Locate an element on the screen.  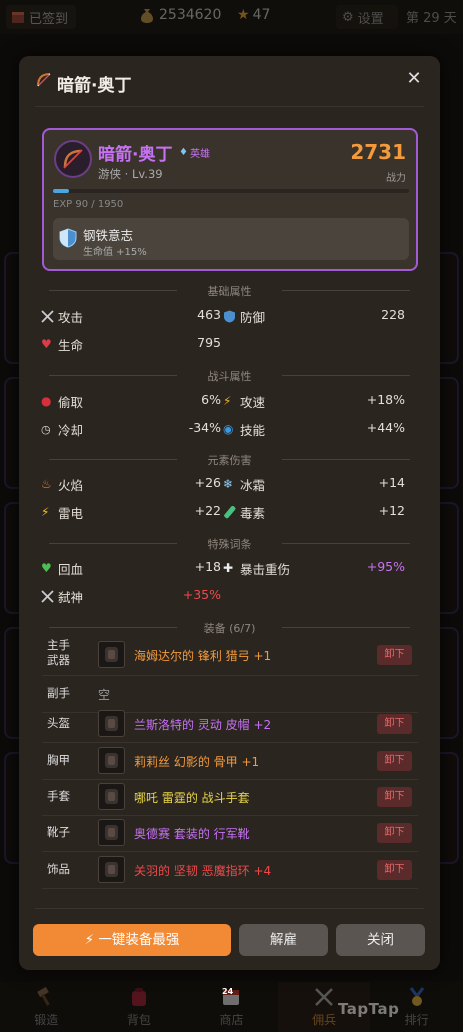
stat-fire-value: +26 is located at coordinates (207, 482).